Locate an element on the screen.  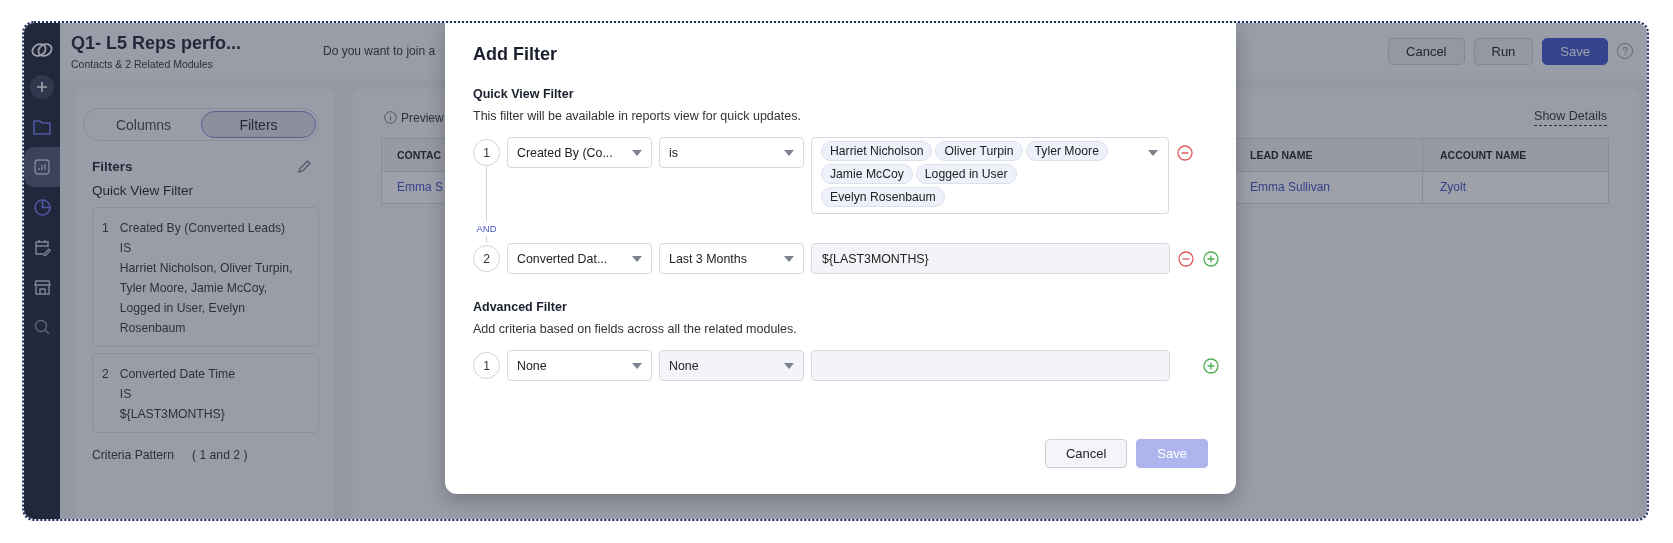
filter-number: 1 is located at coordinates (105, 228).